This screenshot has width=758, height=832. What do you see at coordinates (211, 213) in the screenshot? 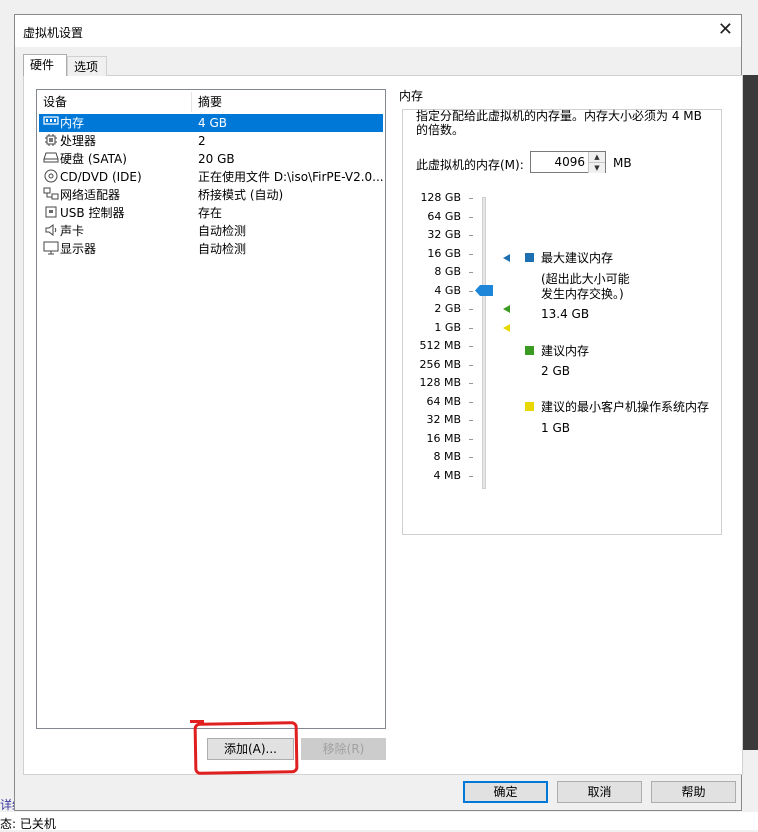
I see `device-row-usb: USB 控制器 存在` at bounding box center [211, 213].